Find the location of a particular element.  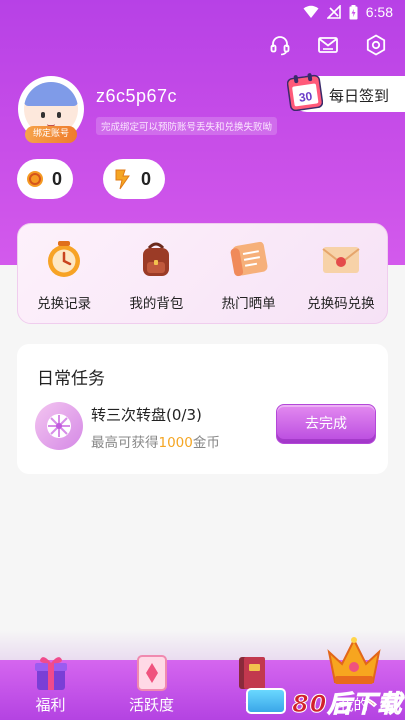

task-item-icon is located at coordinates (59, 426).